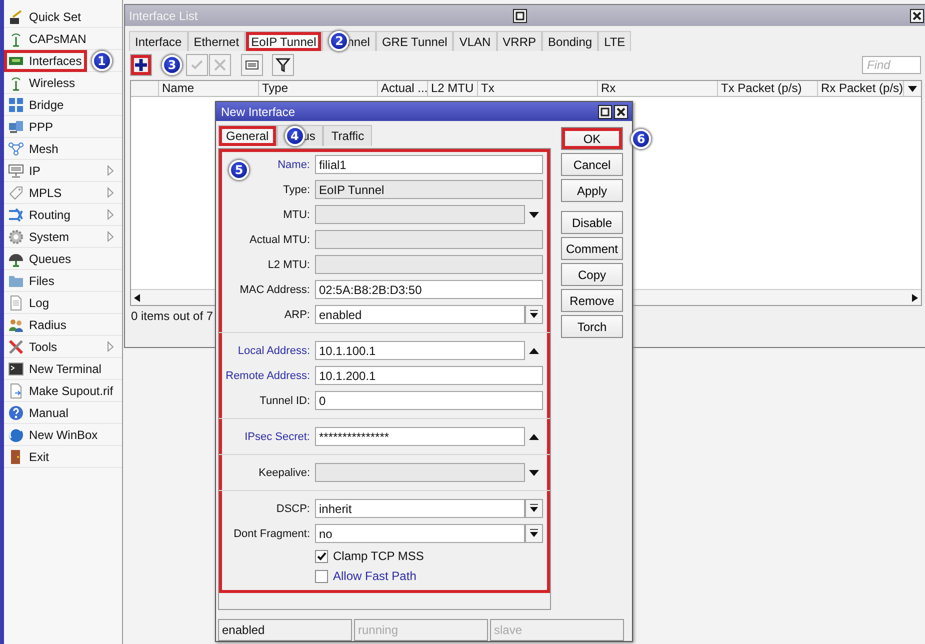 The image size is (925, 644). What do you see at coordinates (429, 376) in the screenshot?
I see `input-field: 10.1.200.1` at bounding box center [429, 376].